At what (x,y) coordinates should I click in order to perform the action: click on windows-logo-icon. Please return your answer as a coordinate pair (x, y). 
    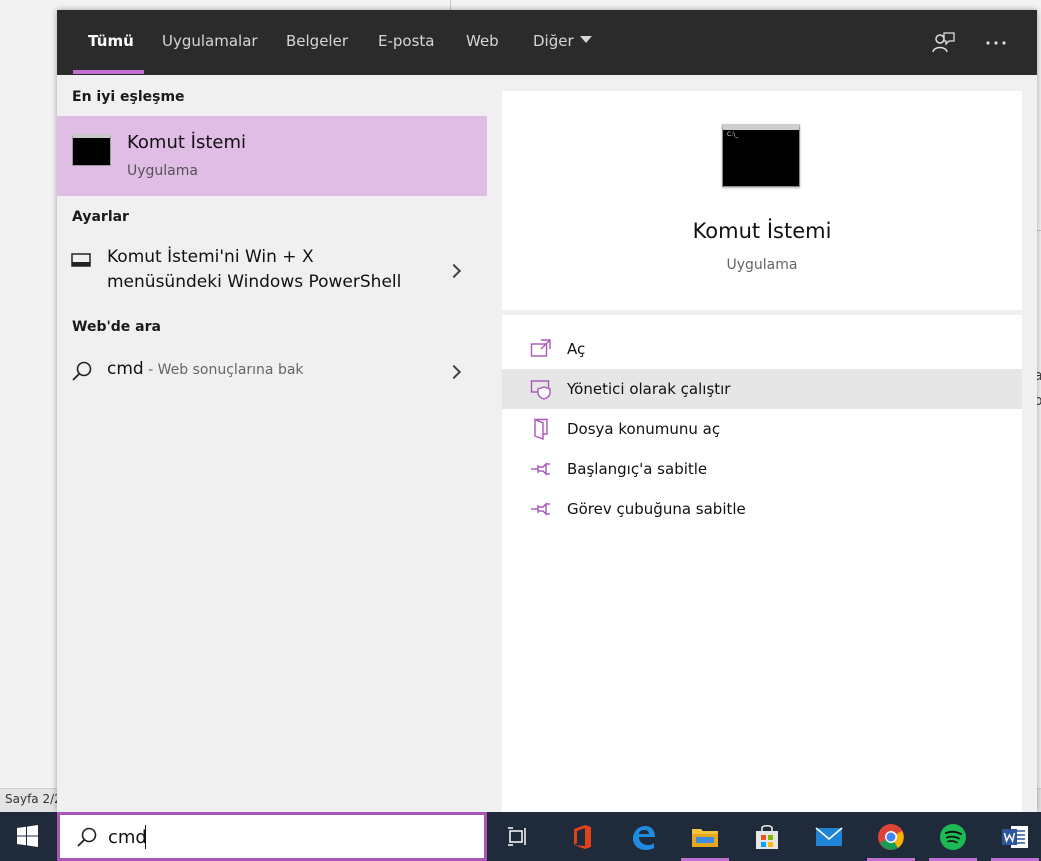
    Looking at the image, I should click on (27, 836).